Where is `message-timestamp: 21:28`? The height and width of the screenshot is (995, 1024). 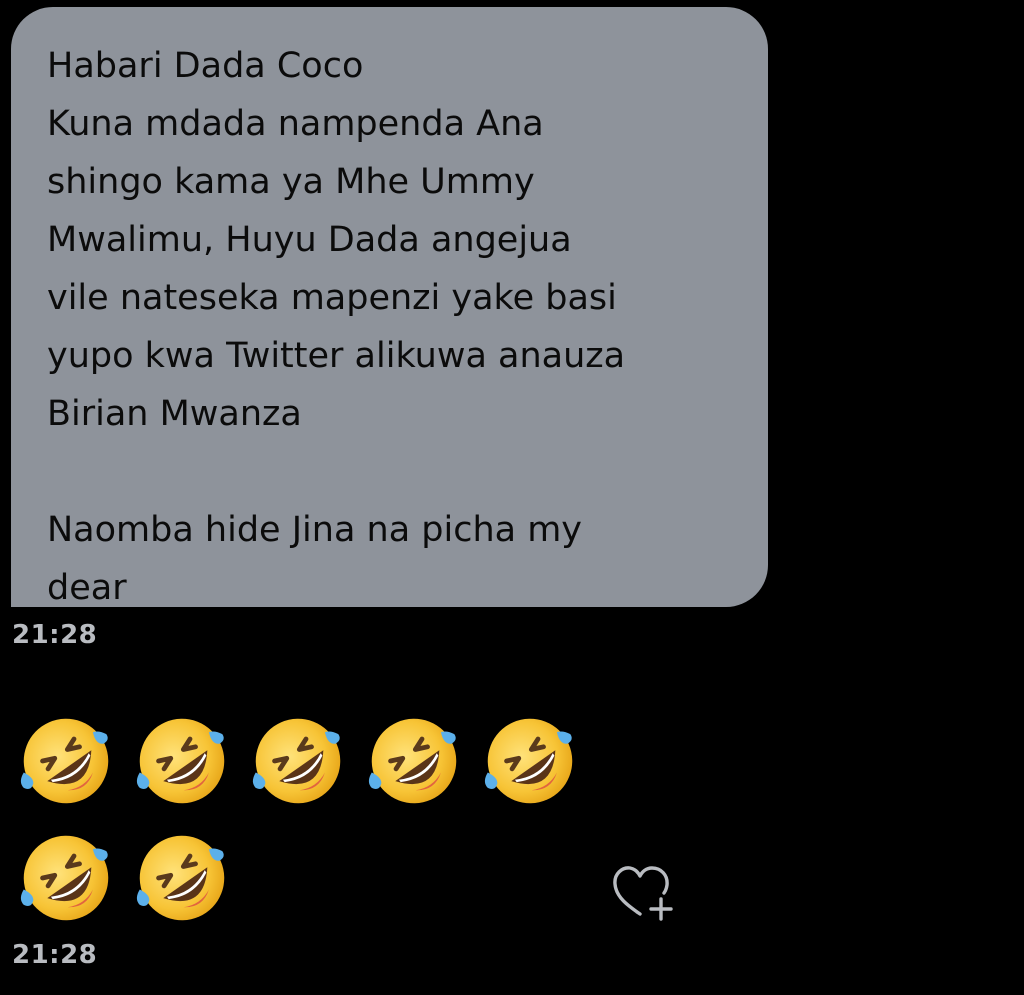 message-timestamp: 21:28 is located at coordinates (55, 635).